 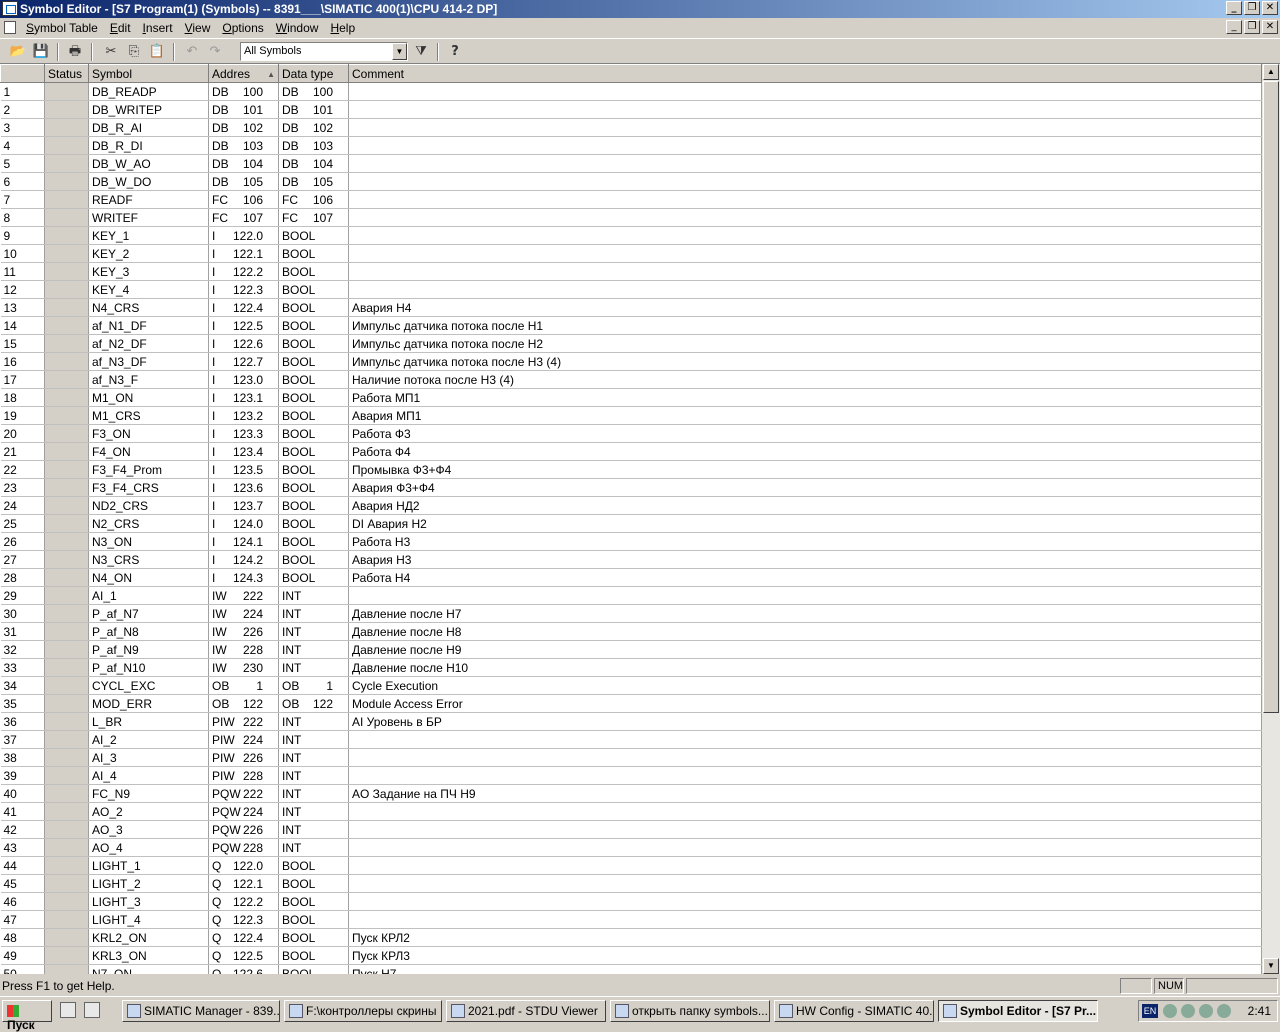 I want to click on symbol-cell: DB_R_DI, so click(x=148, y=145).